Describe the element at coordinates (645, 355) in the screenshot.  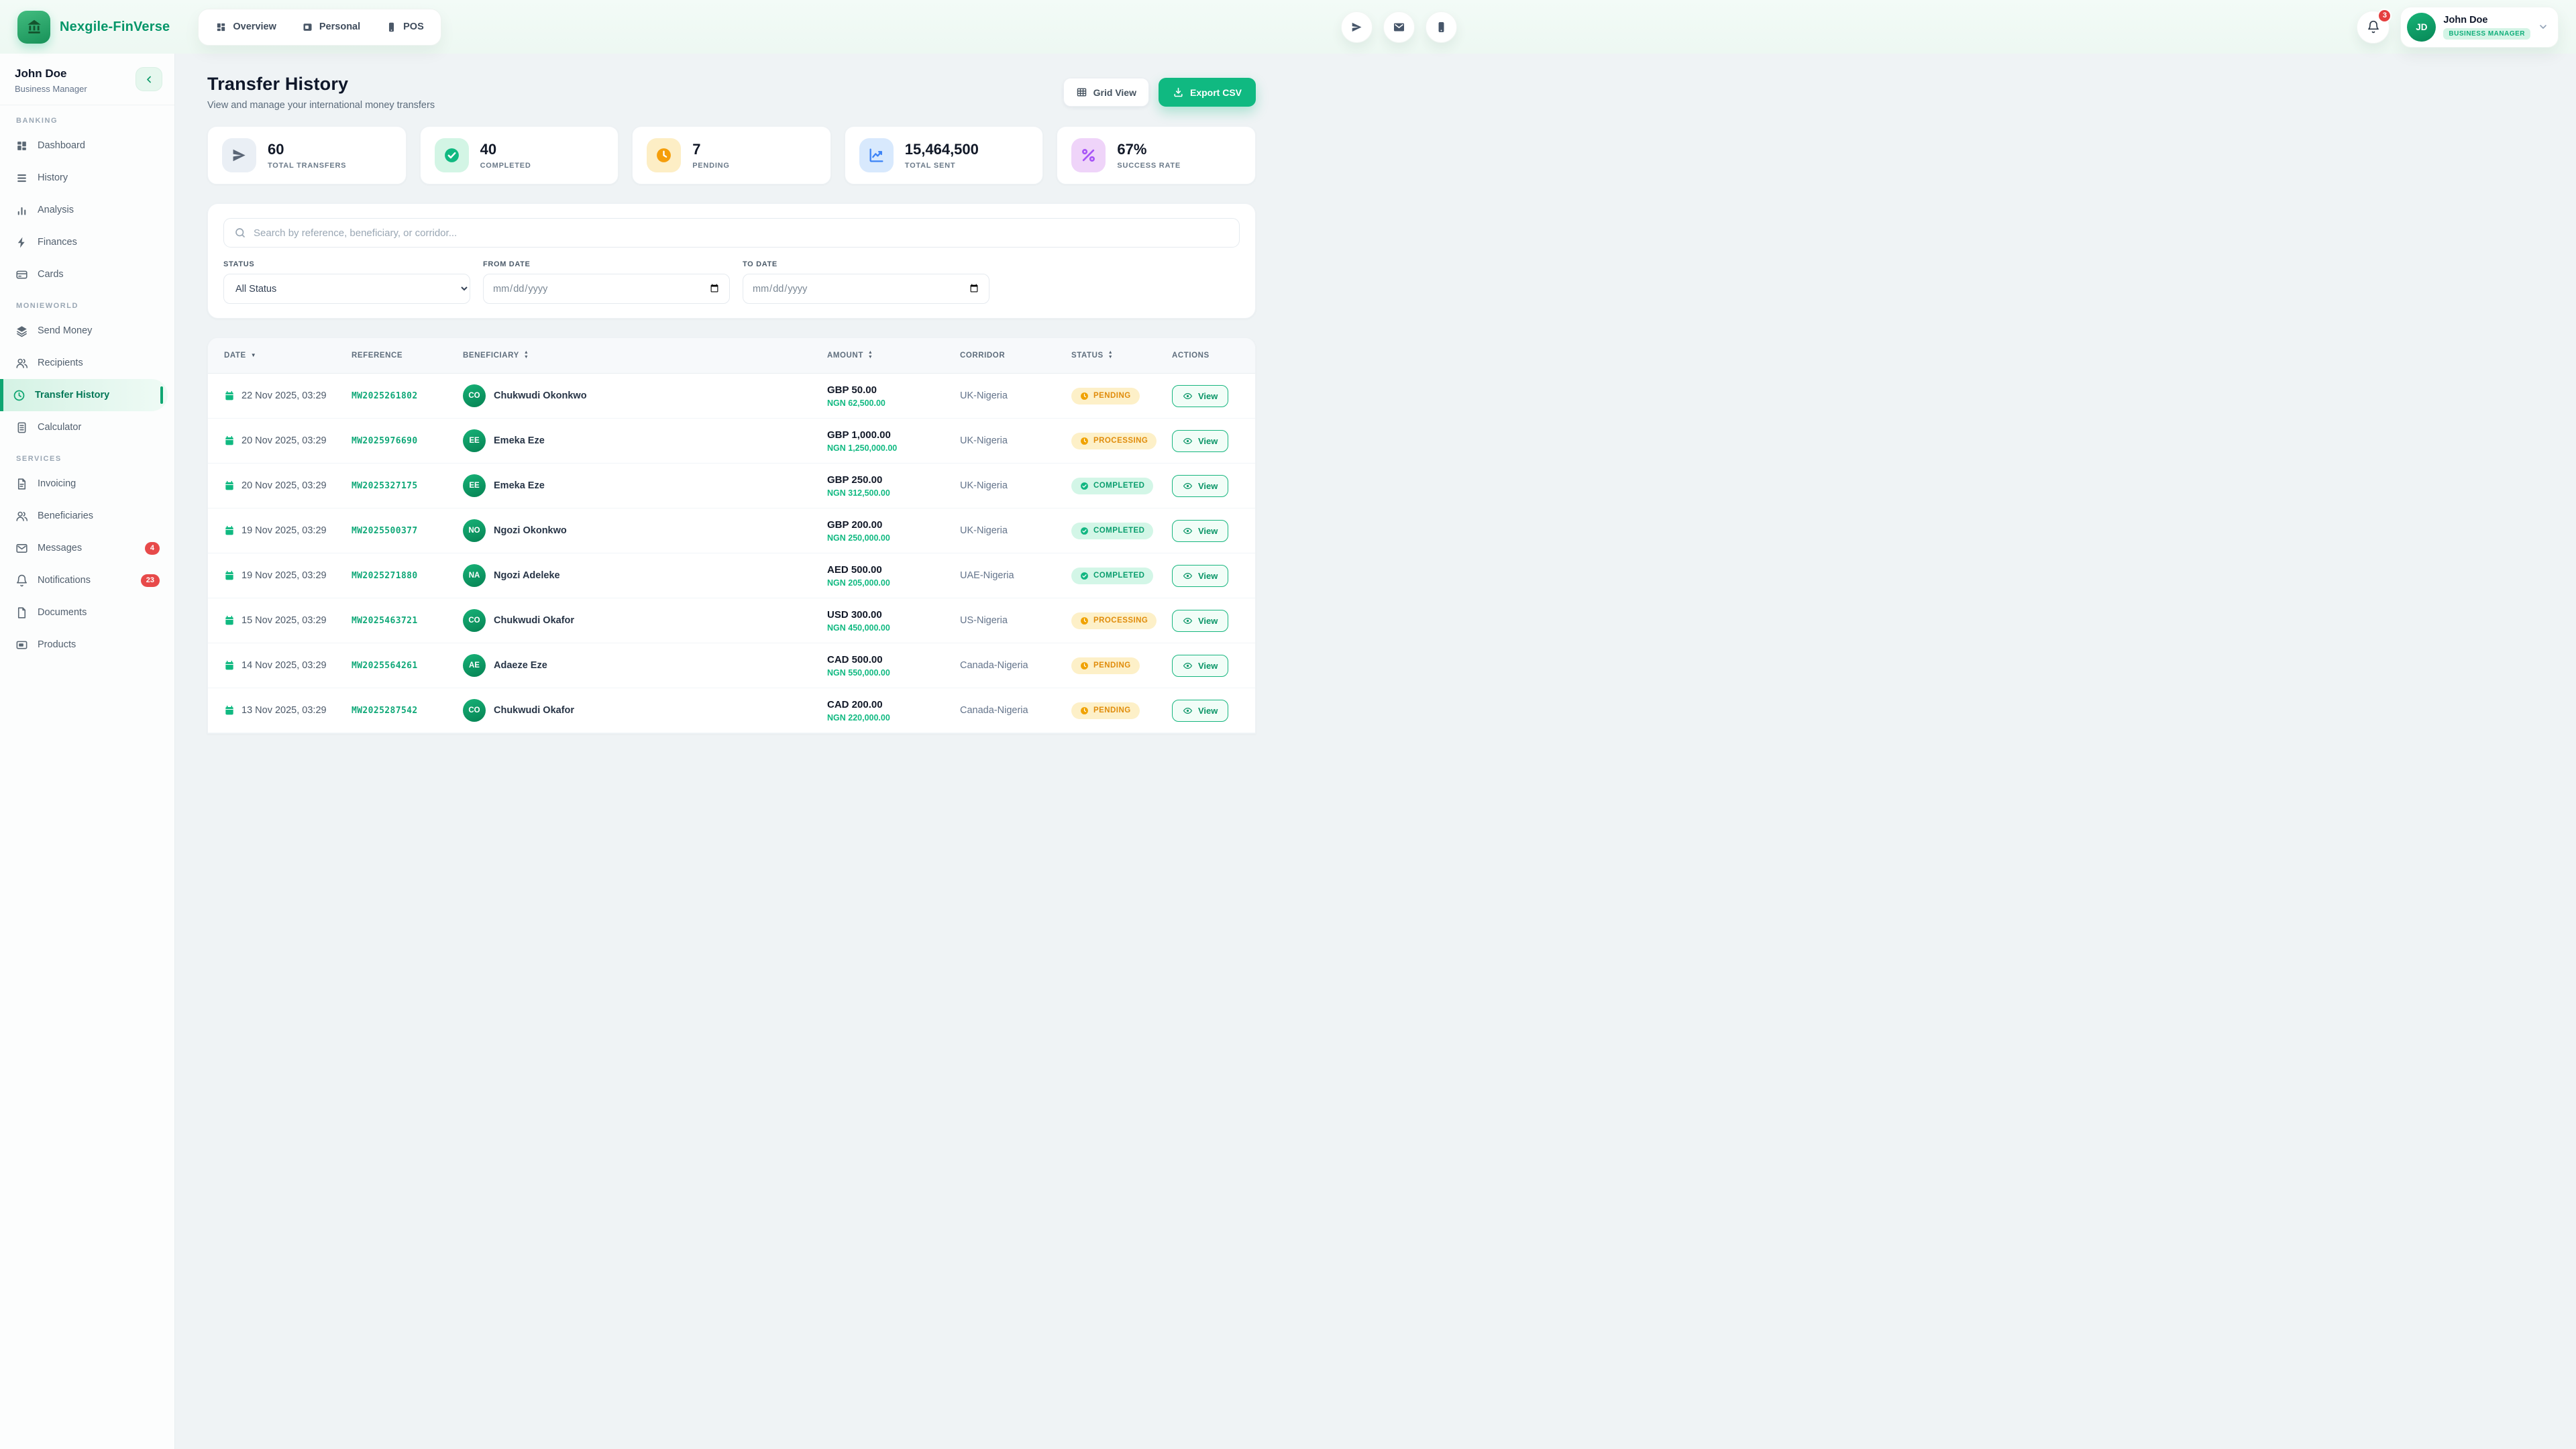
I see `column-header-beneficiary: BENEFICIARY ▲ ▼` at that location.